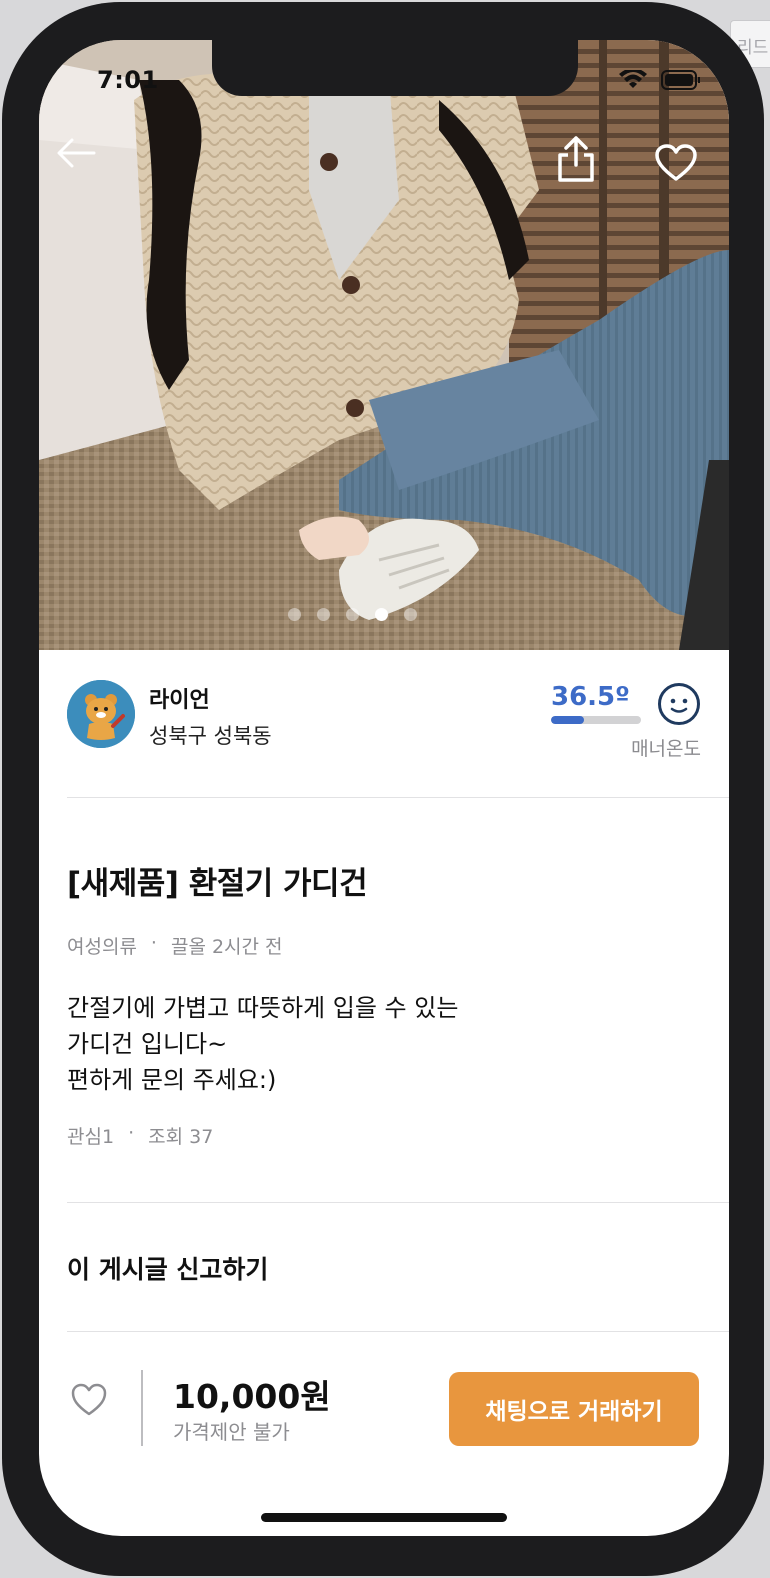 The height and width of the screenshot is (1578, 770). Describe the element at coordinates (660, 80) in the screenshot. I see `status-icons` at that location.